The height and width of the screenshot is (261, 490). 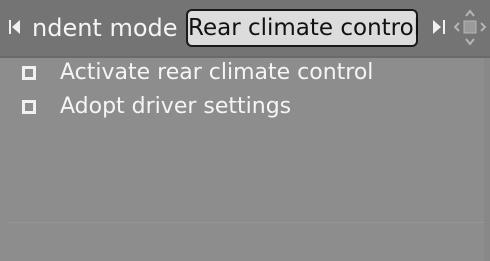 What do you see at coordinates (105, 28) in the screenshot?
I see `tab-independent-mode: ndent mode` at bounding box center [105, 28].